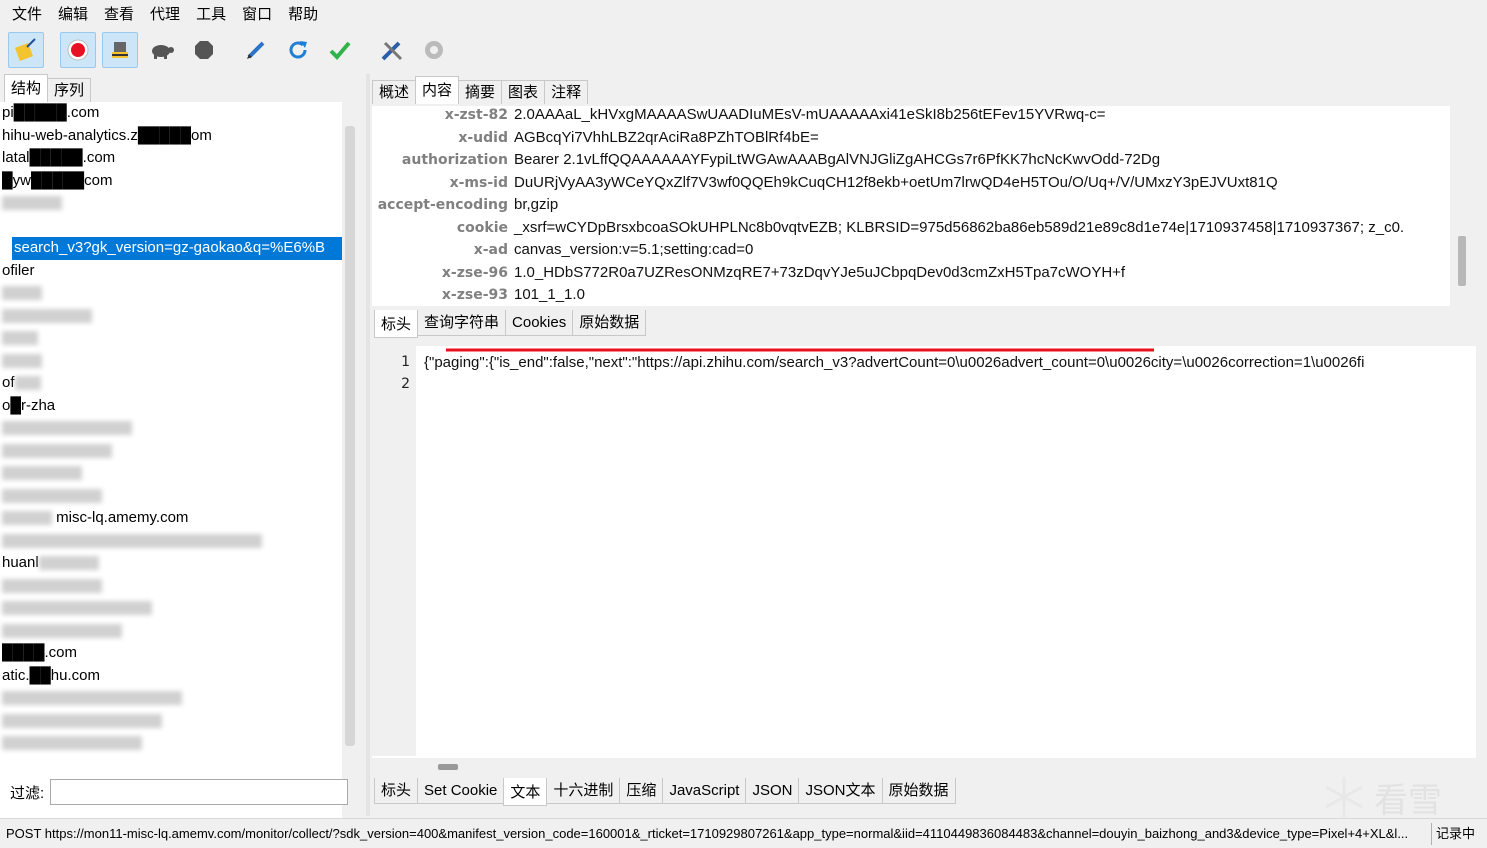 This screenshot has height=848, width=1487. Describe the element at coordinates (911, 250) in the screenshot. I see `header-row: x-ad canvas_version:v=5.1;setting:cad=0` at that location.